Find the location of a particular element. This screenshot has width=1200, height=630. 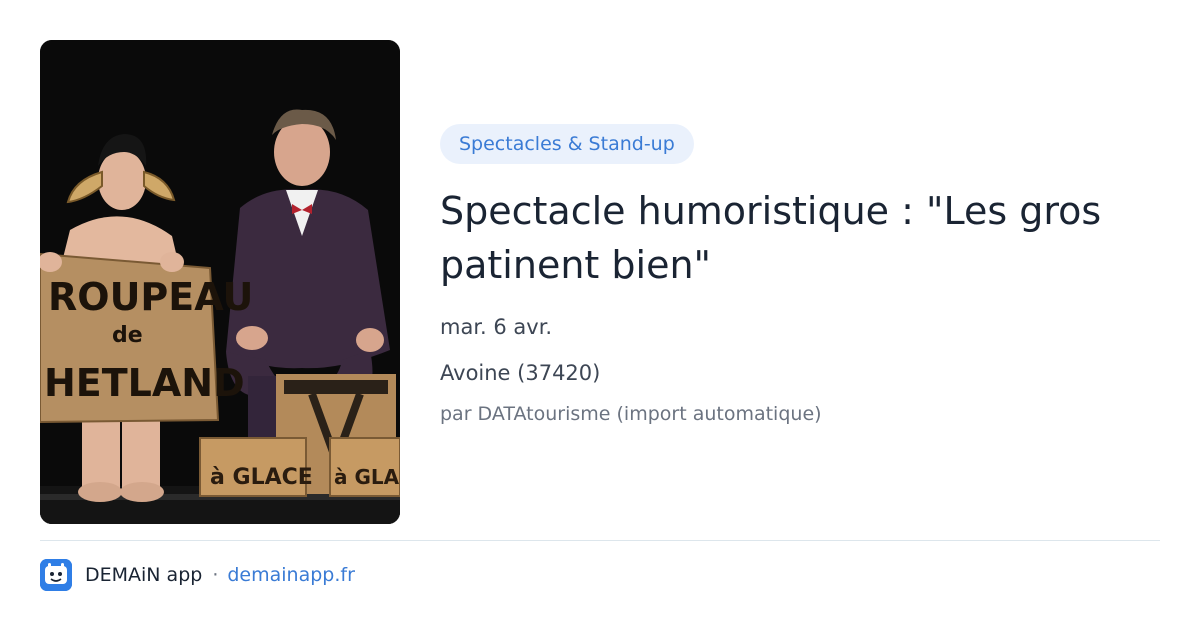

sign-line-1: ROUPEAU is located at coordinates (150, 297).